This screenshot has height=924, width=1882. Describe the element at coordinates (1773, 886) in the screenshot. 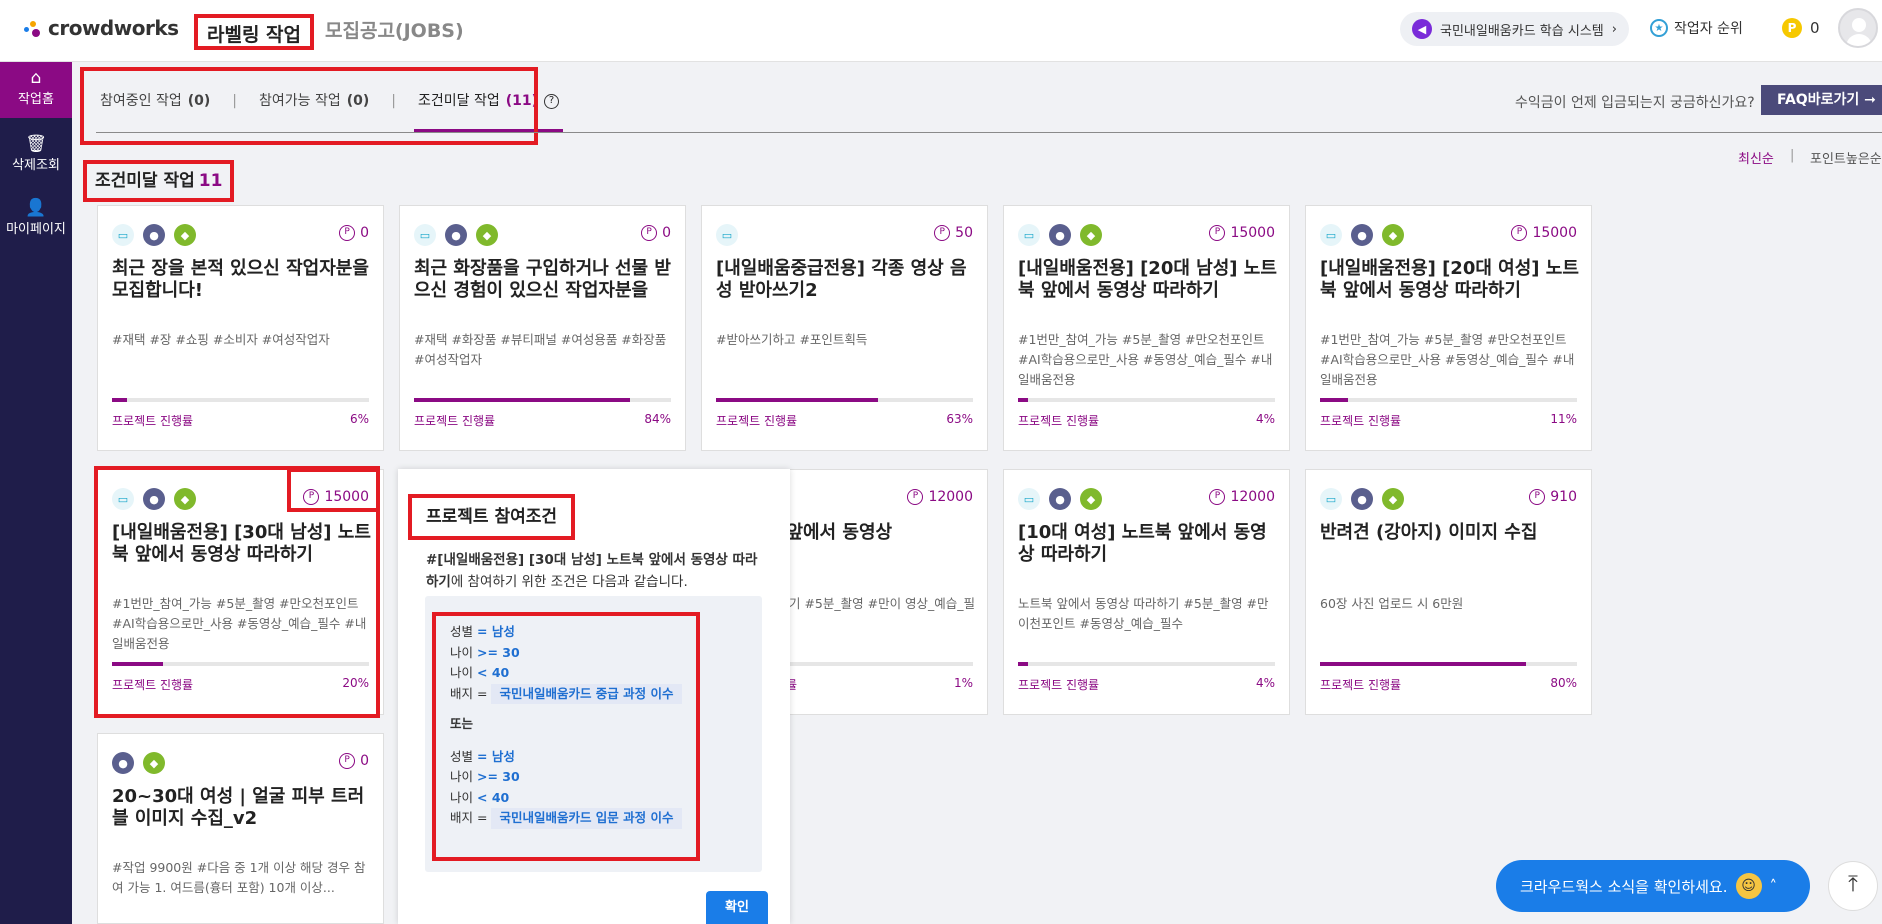

I see `chevron-up-icon: ˄` at that location.